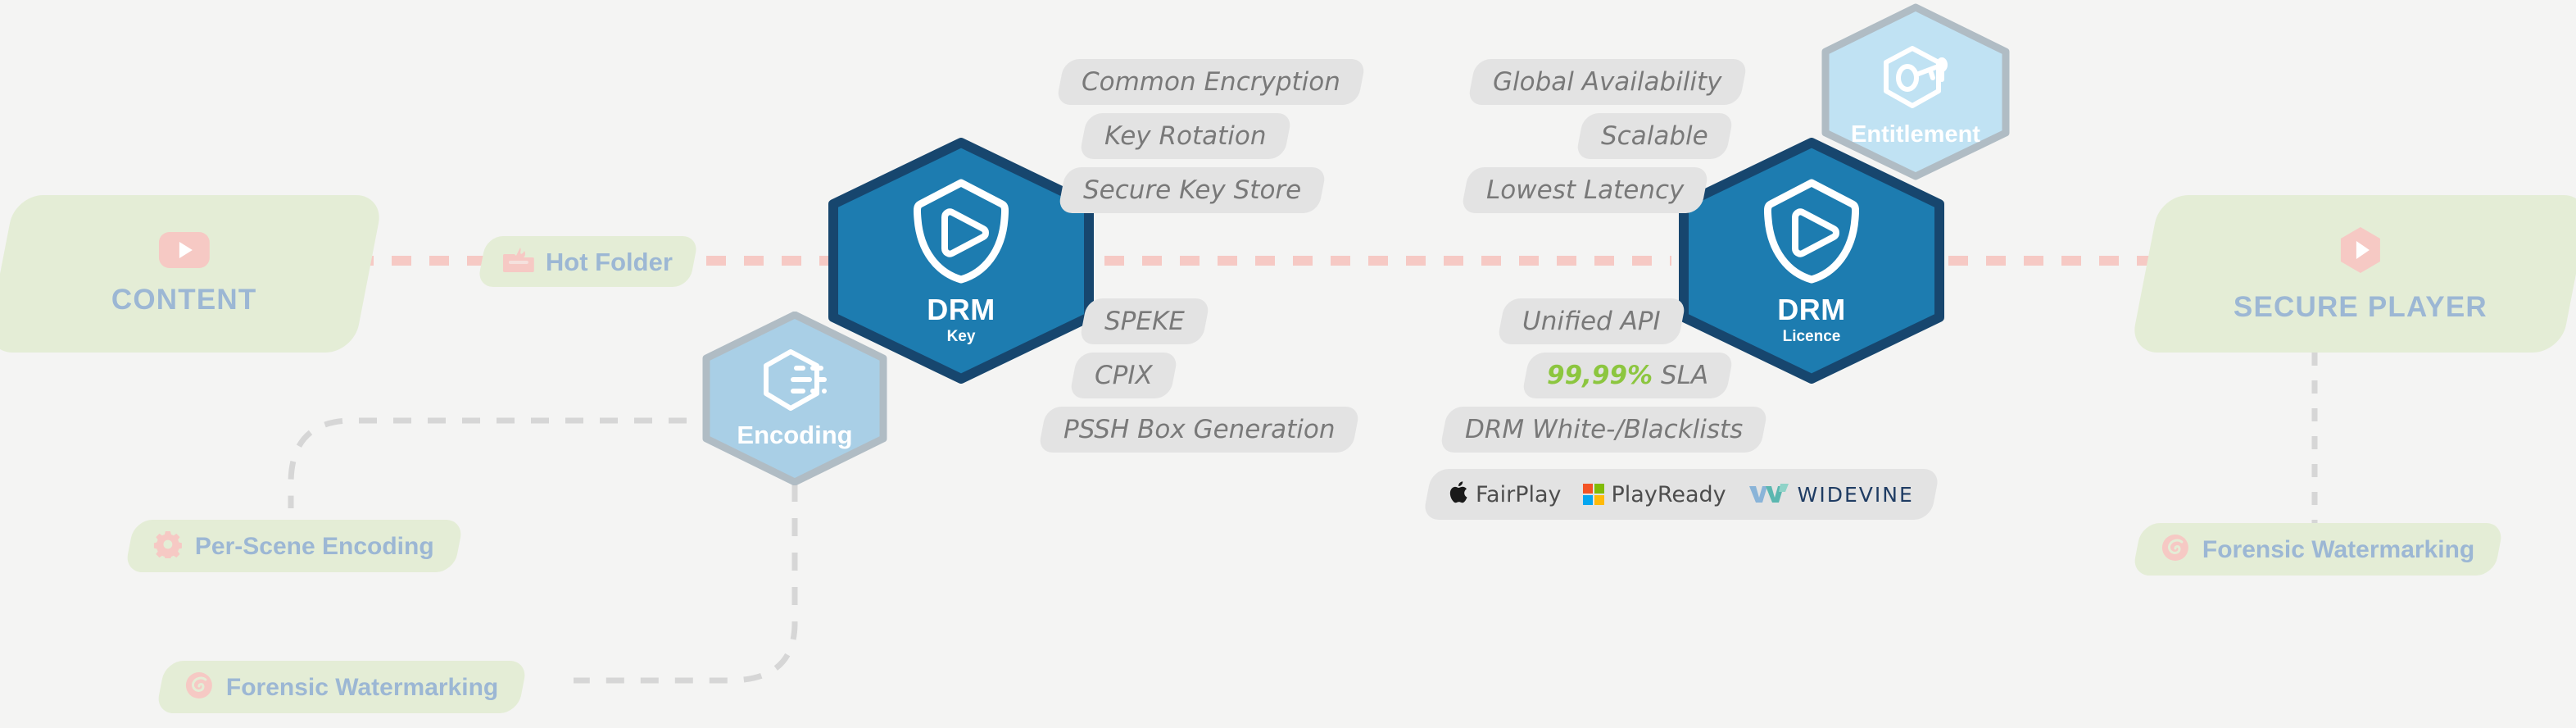  I want to click on tag-label: Unified API, so click(1591, 321).